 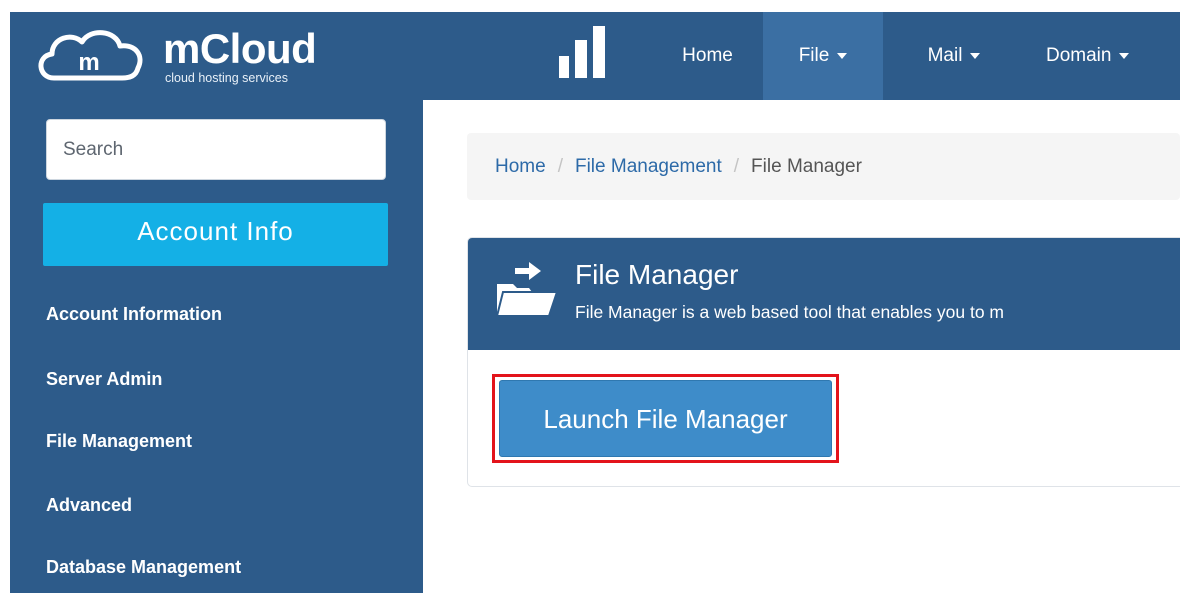 What do you see at coordinates (89, 505) in the screenshot?
I see `sidebar-item-advanced: Advanced` at bounding box center [89, 505].